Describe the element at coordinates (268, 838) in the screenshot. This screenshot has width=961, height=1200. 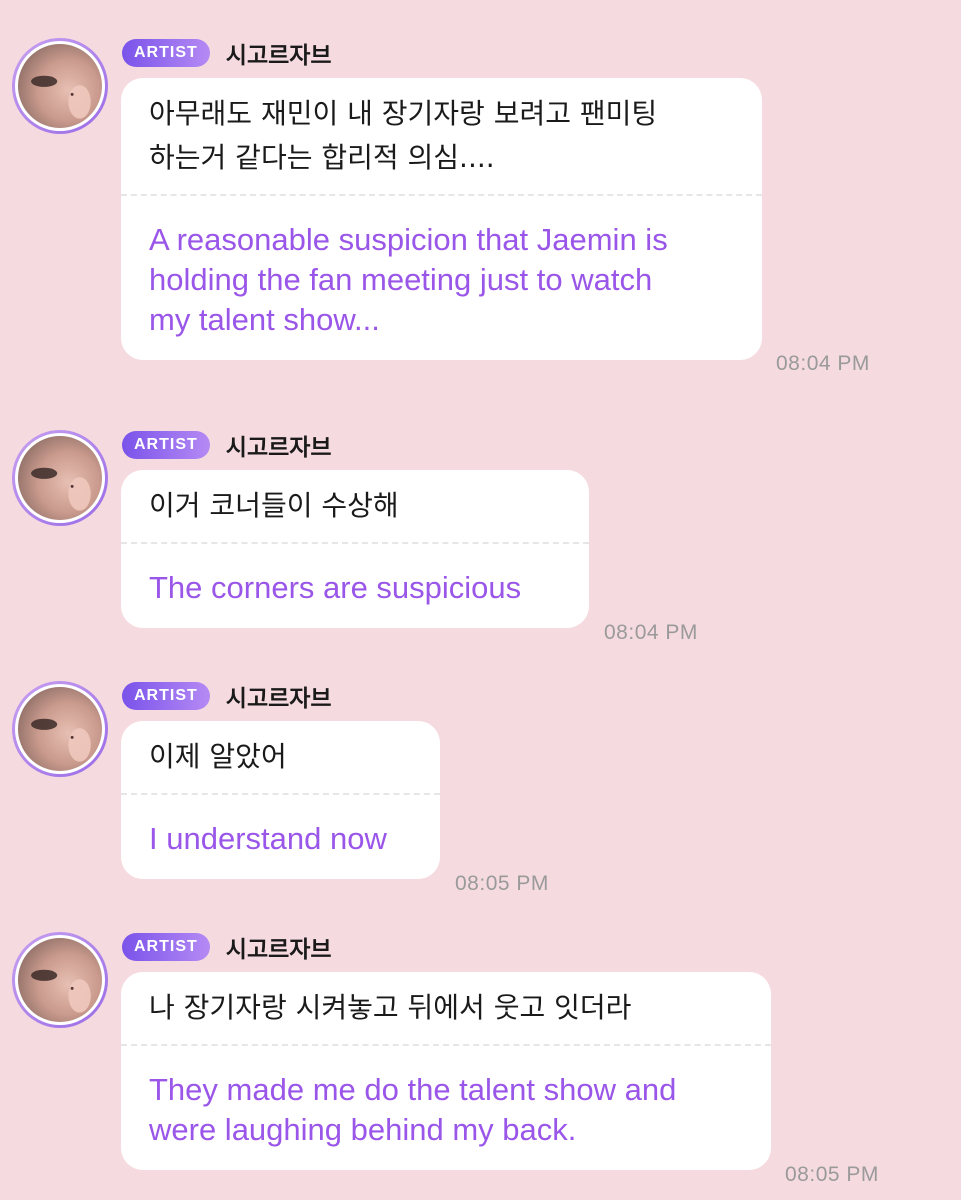
I see `translated-text: I understand now` at that location.